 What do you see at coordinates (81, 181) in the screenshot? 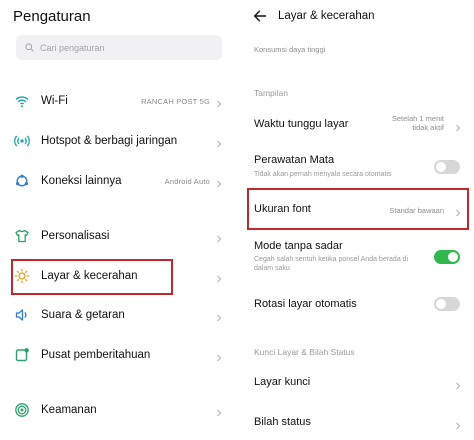
I see `settings-item-label: Koneksi lainnya` at bounding box center [81, 181].